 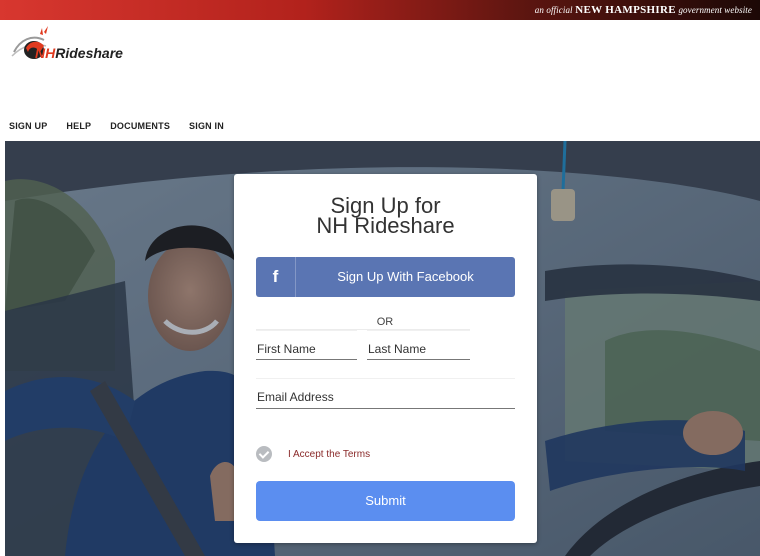 I want to click on logo-nh: NH, so click(x=45, y=53).